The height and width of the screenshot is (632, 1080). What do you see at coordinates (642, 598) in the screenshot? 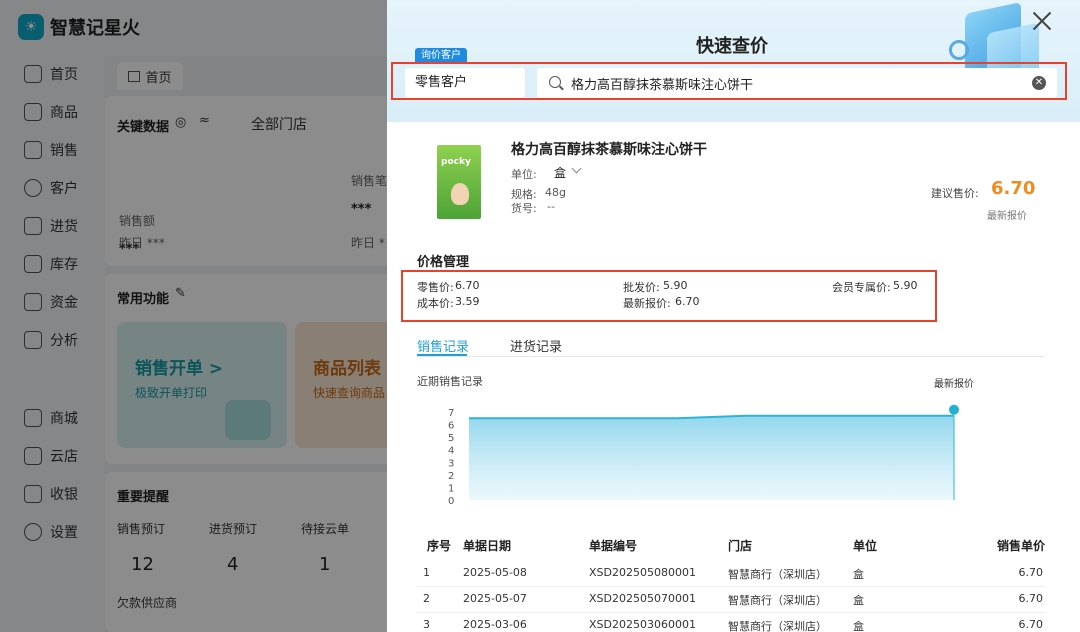
I see `table-cell: XSD202505070001` at bounding box center [642, 598].